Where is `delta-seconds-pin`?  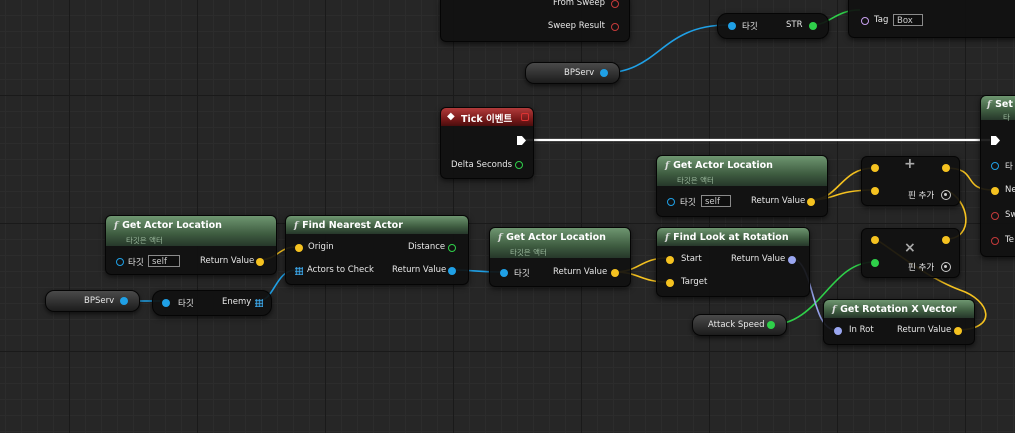
delta-seconds-pin is located at coordinates (519, 165).